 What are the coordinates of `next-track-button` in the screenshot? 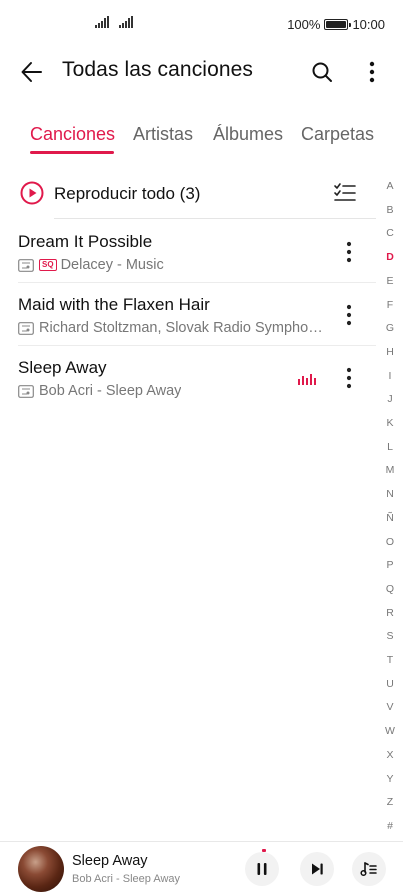 It's located at (317, 869).